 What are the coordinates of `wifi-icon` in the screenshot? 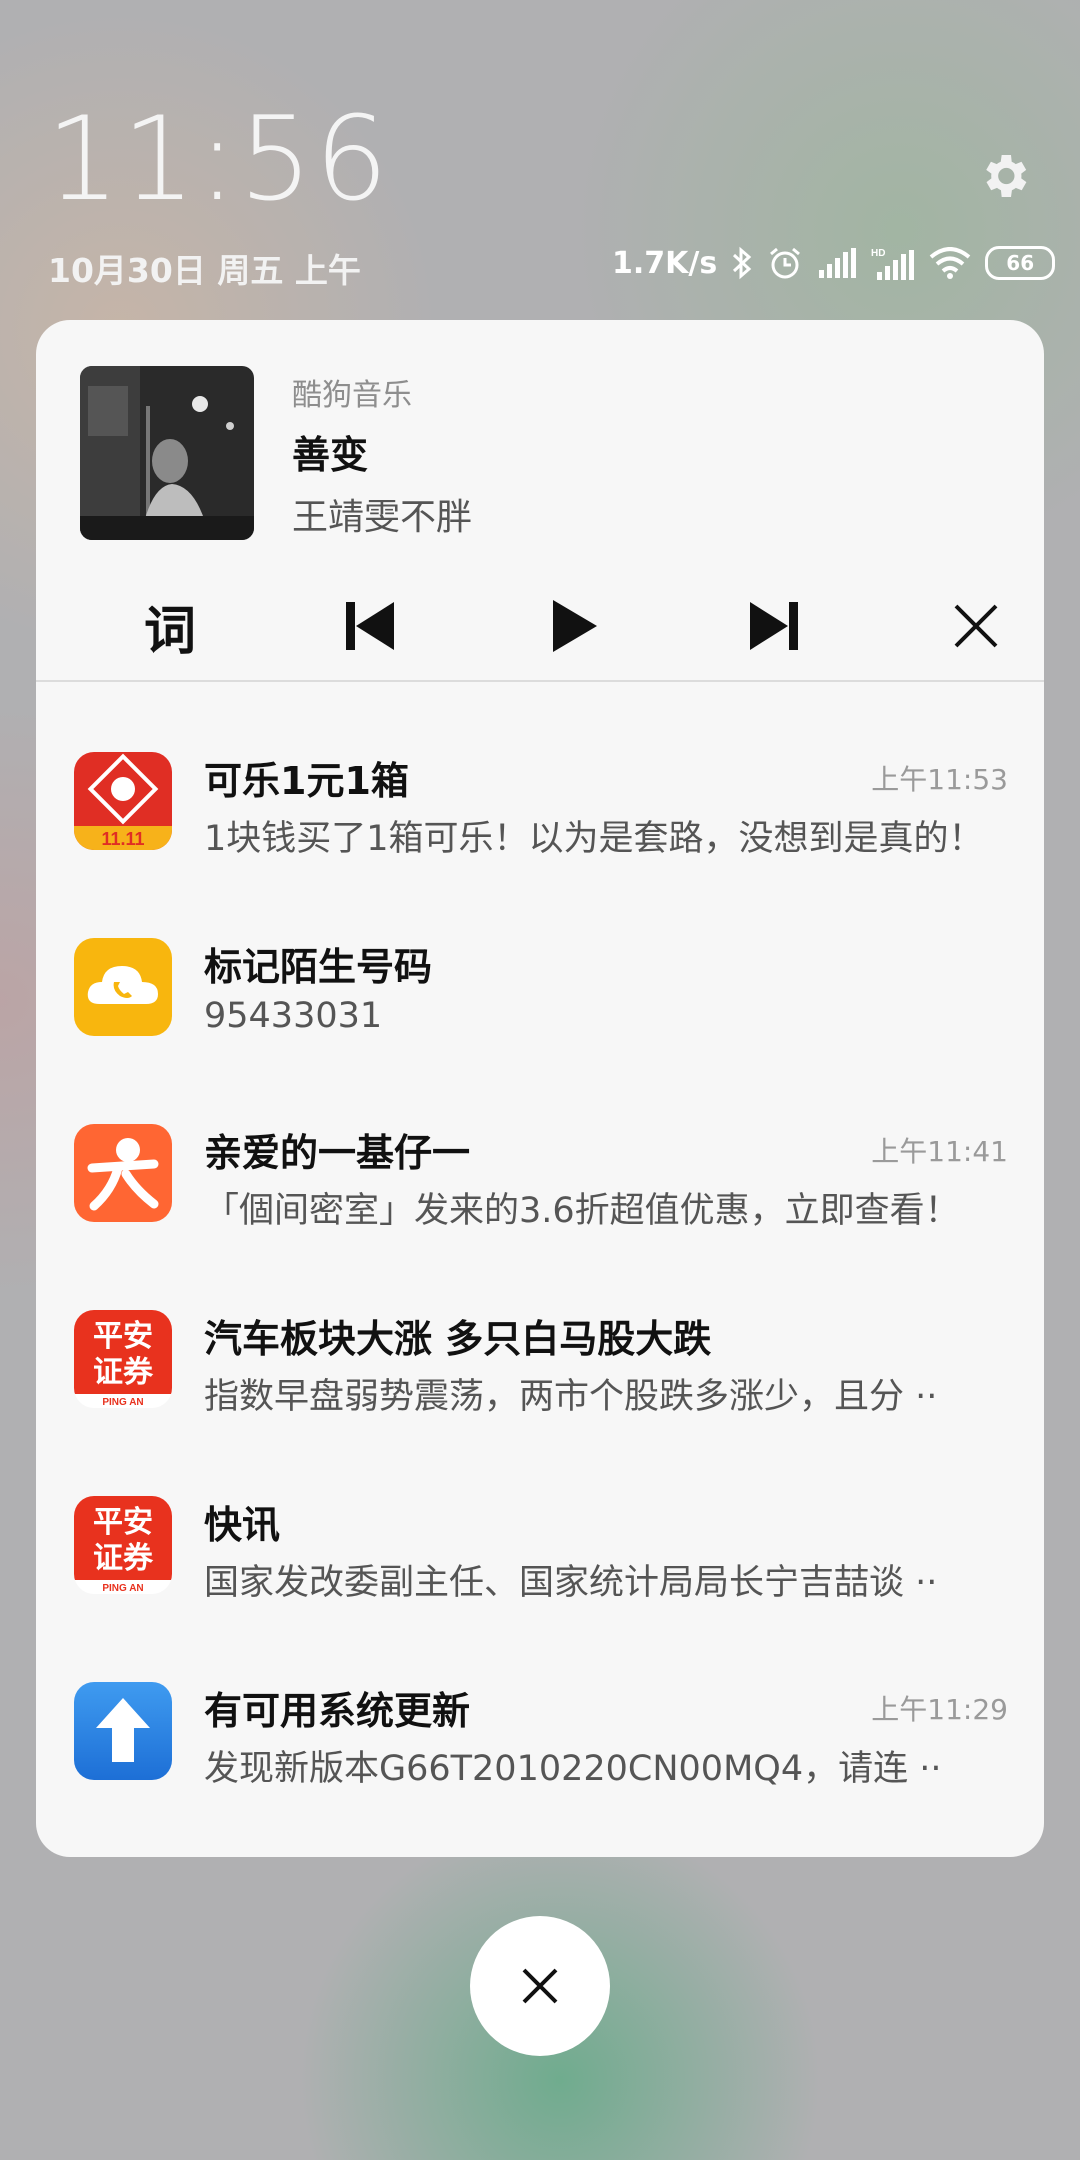 It's located at (950, 263).